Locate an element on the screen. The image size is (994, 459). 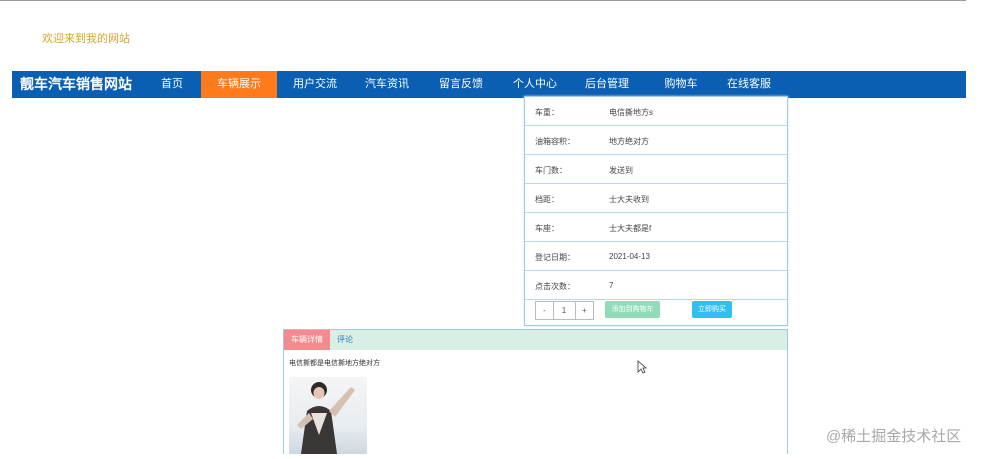
buy-now-button: 立即购买 is located at coordinates (712, 309).